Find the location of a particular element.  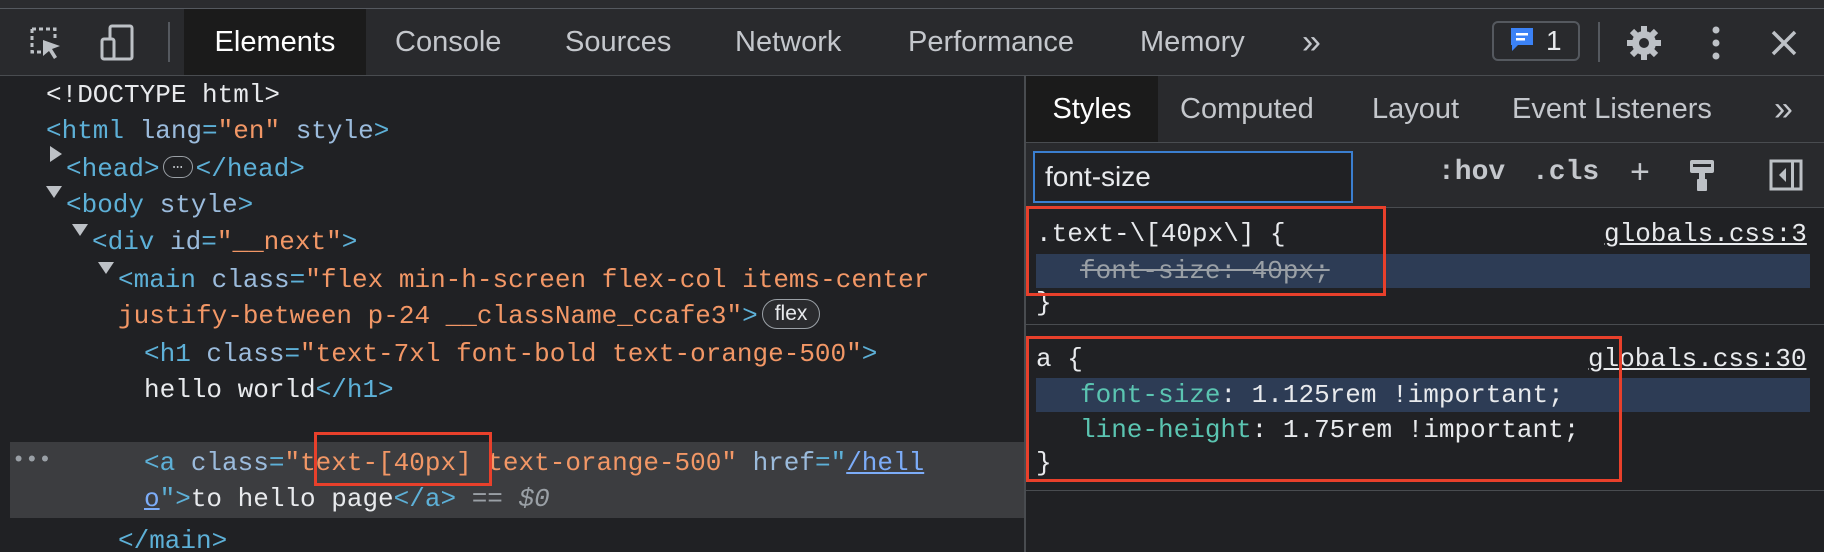

tab-elements: Elements is located at coordinates (275, 42).